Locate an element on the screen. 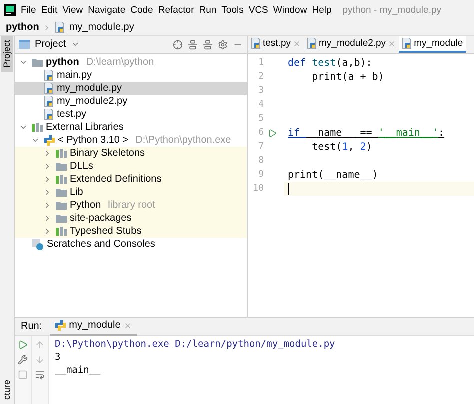  tree-item: External Libraries is located at coordinates (131, 127).